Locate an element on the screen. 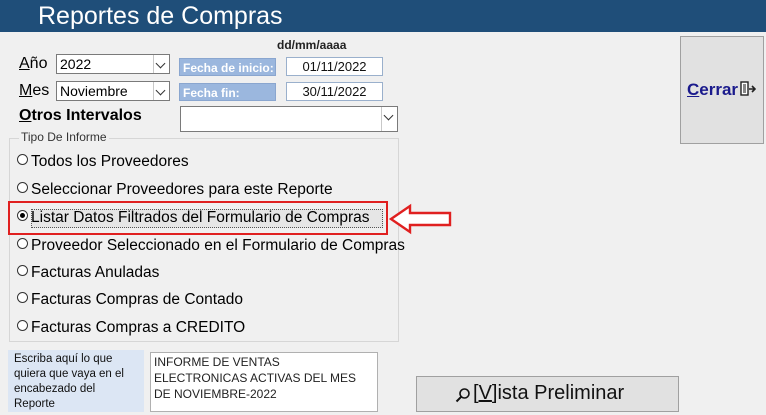 Image resolution: width=766 pixels, height=415 pixels. preview-button: [V]ista Preliminar is located at coordinates (547, 394).